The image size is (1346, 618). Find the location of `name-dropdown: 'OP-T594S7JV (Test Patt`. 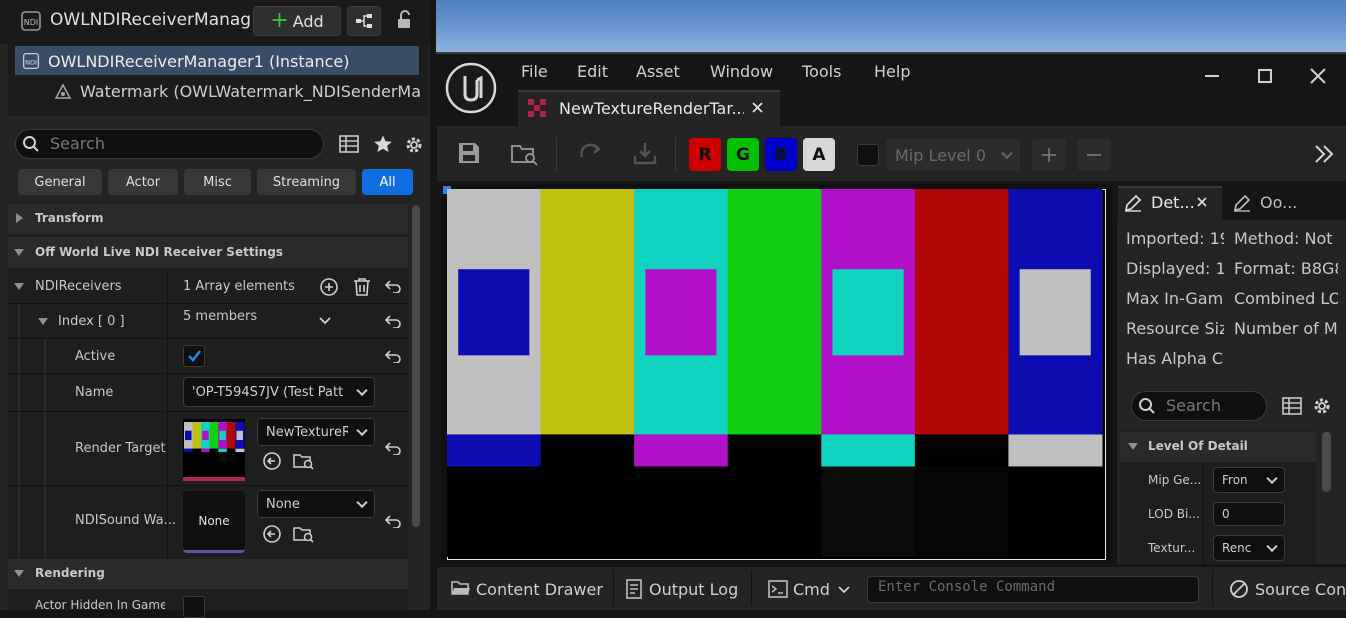

name-dropdown: 'OP-T594S7JV (Test Patt is located at coordinates (279, 392).